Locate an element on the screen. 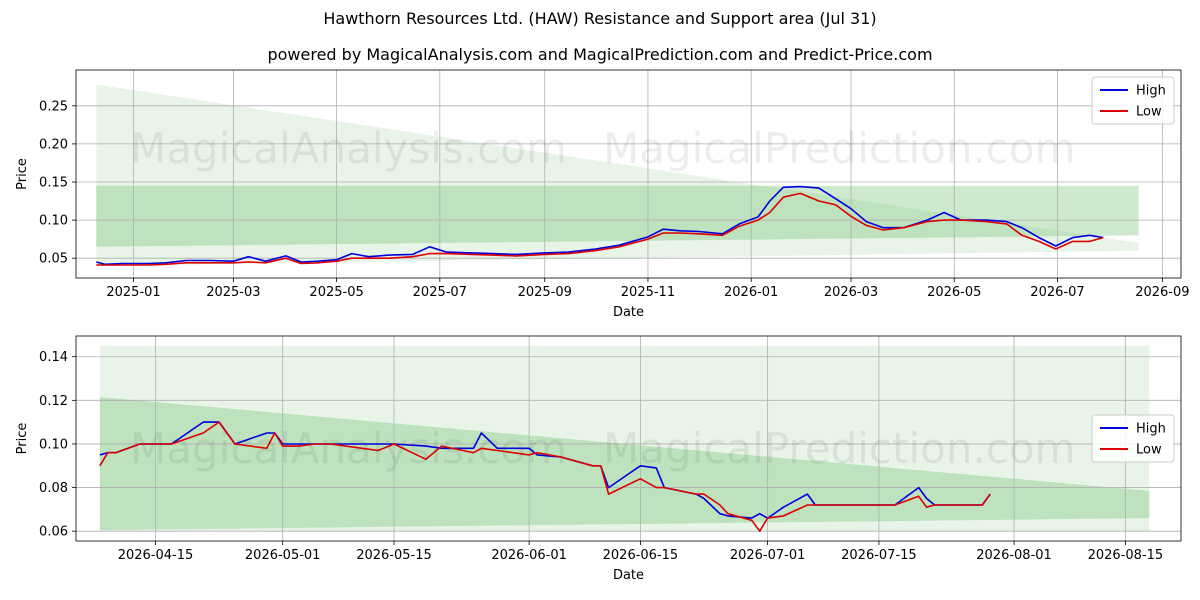 The height and width of the screenshot is (600, 1200). x-tick-label: 2026-07-01 is located at coordinates (768, 555).